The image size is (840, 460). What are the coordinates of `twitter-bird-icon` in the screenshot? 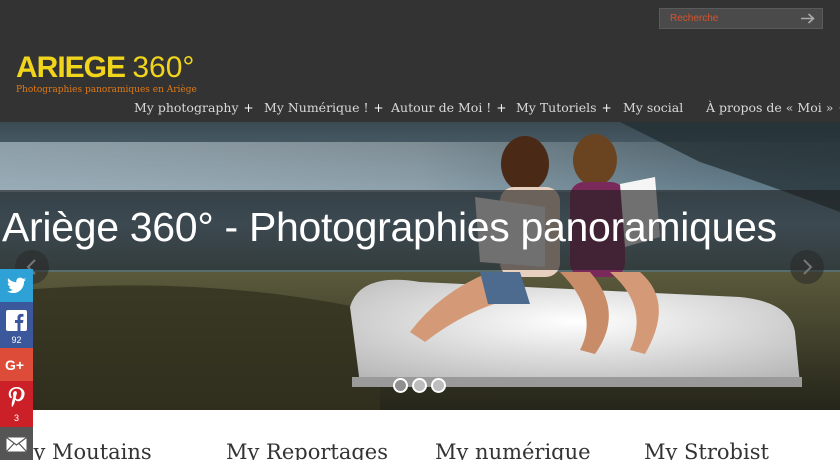 It's located at (16, 285).